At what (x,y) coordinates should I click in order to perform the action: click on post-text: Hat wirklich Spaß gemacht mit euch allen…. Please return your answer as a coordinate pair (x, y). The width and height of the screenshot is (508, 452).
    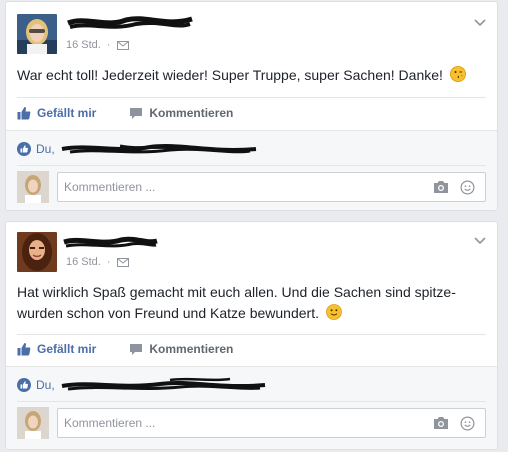
    Looking at the image, I should click on (246, 303).